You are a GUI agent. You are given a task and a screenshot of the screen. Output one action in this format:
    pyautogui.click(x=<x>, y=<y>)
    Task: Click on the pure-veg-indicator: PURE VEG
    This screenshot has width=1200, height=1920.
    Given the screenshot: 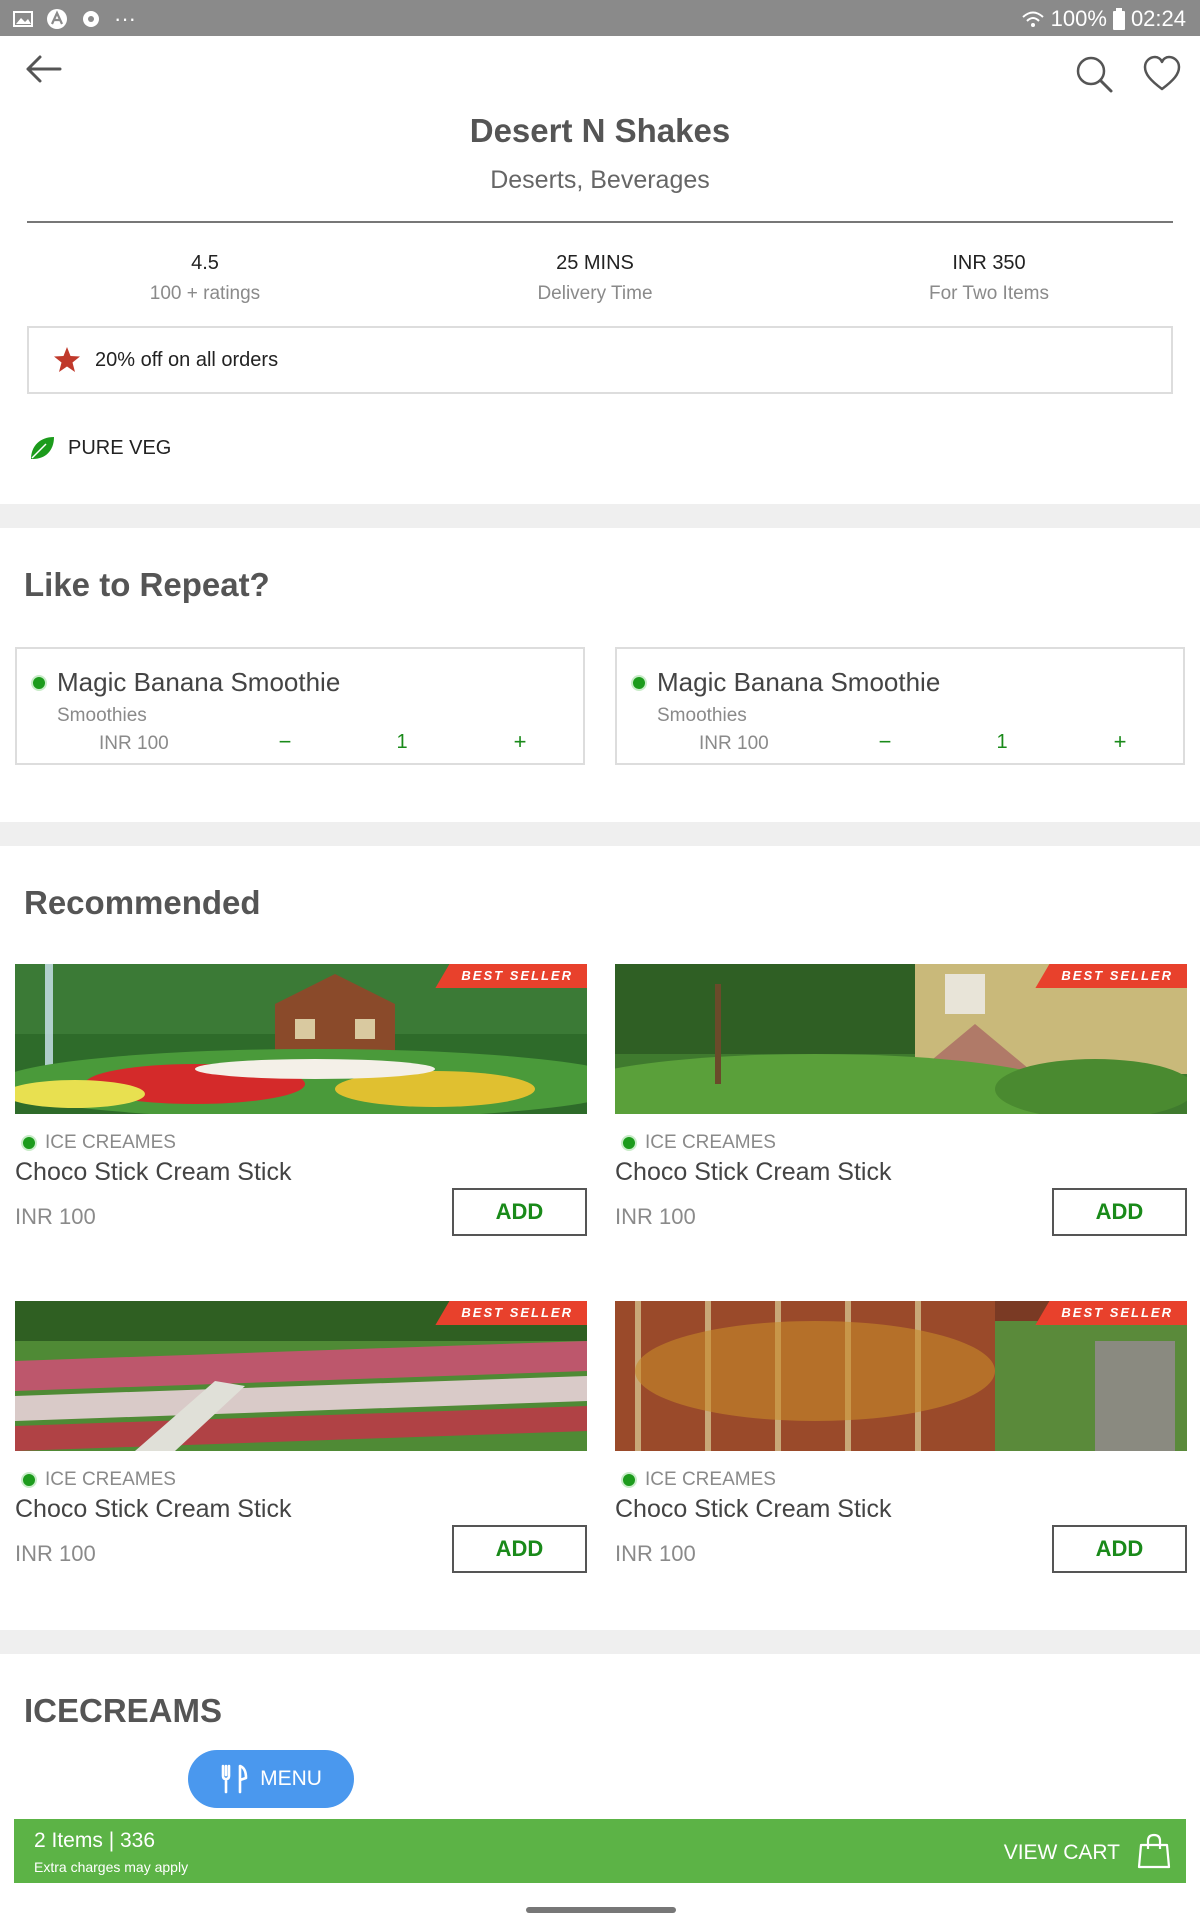 What is the action you would take?
    pyautogui.click(x=99, y=448)
    